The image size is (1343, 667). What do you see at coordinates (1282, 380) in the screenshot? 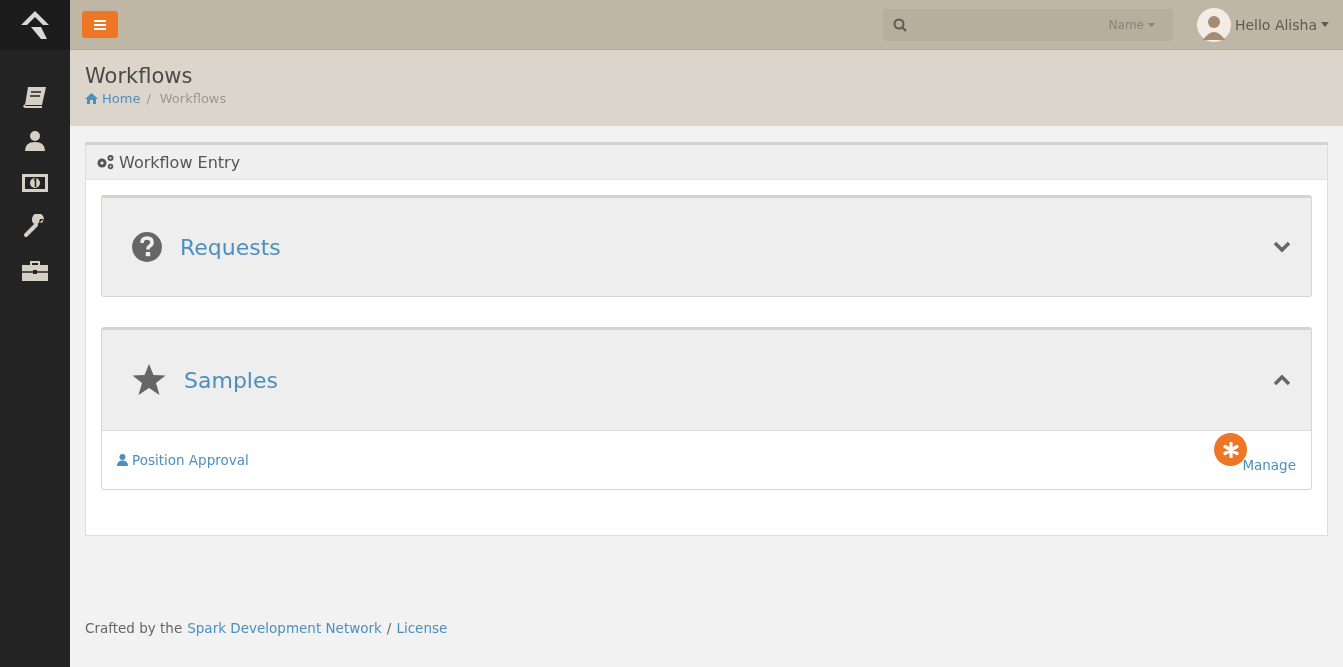
I see `chevron-up-icon` at bounding box center [1282, 380].